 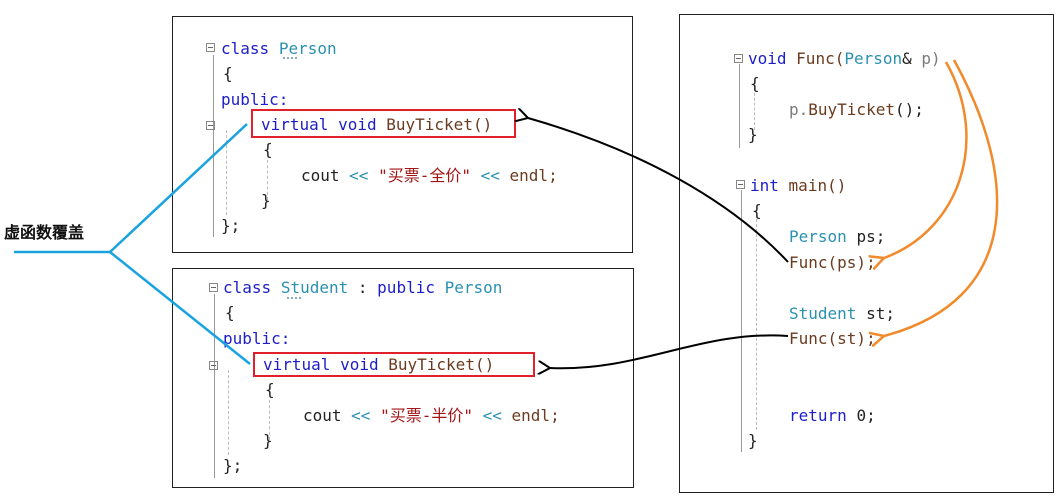 I want to click on call-arrow-person, so click(x=658, y=190).